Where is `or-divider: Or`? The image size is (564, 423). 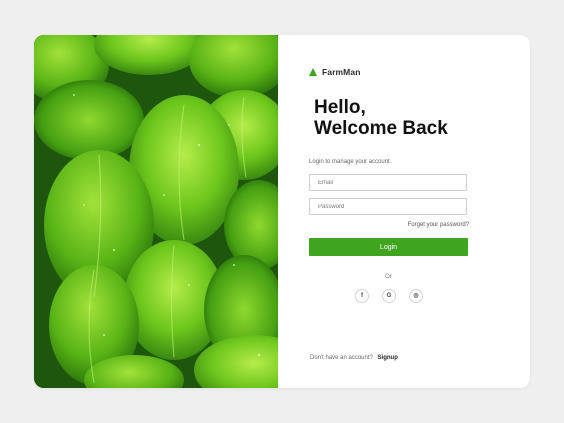 or-divider: Or is located at coordinates (388, 277).